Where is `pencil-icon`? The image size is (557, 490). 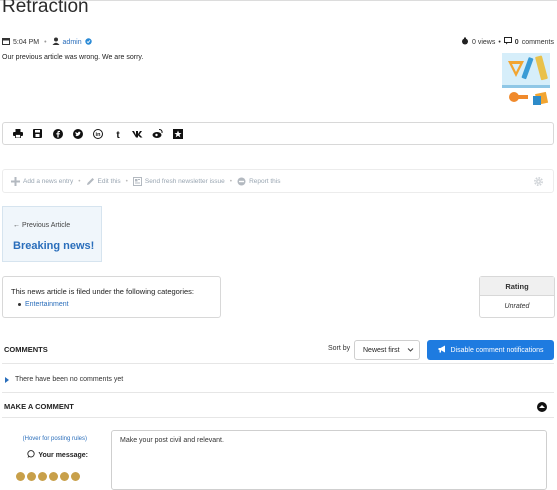
pencil-icon is located at coordinates (90, 181).